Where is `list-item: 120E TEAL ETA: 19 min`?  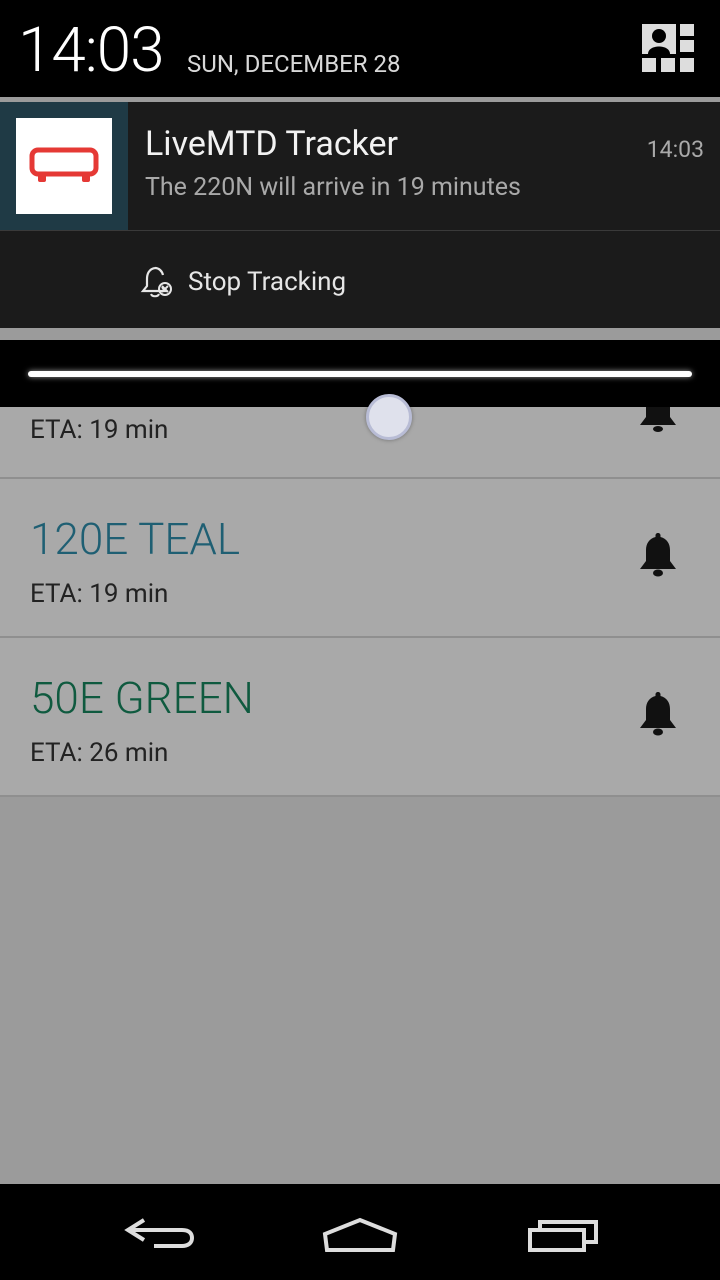
list-item: 120E TEAL ETA: 19 min is located at coordinates (360, 558).